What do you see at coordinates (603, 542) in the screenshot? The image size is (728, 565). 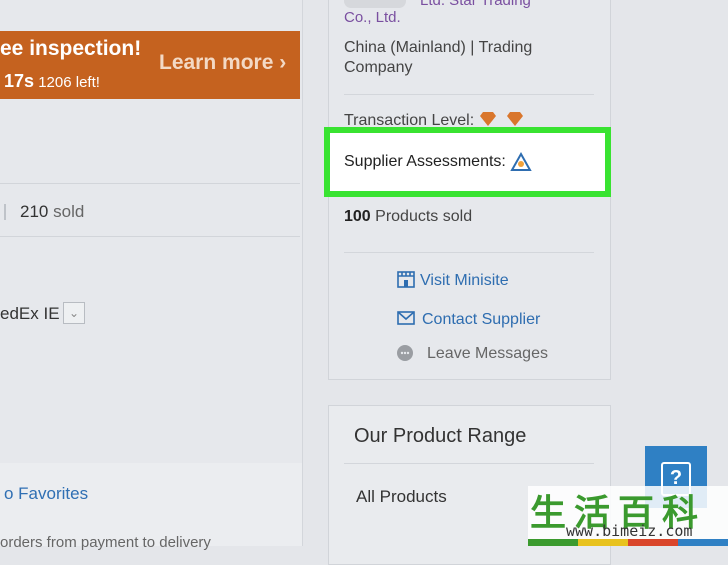 I see `watermark-bar-yellow` at bounding box center [603, 542].